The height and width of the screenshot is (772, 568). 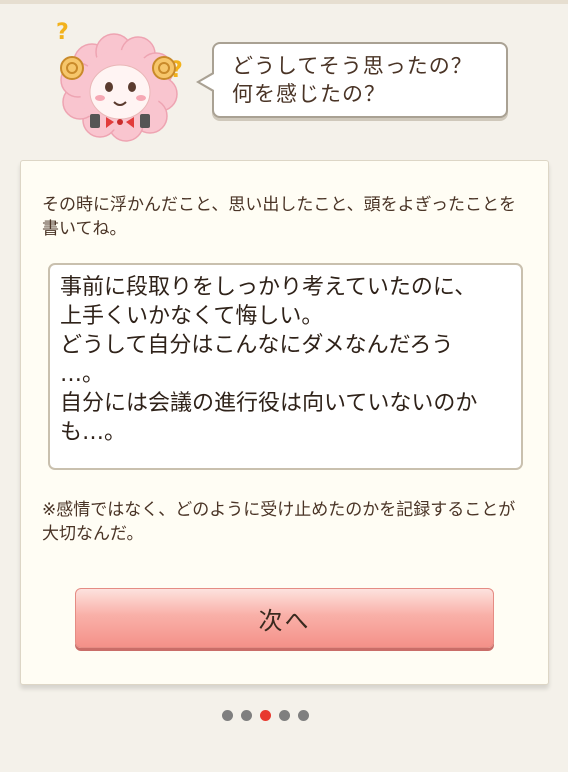 I want to click on speech-bubble: どうしてそう思ったの？ 何を感じたの？, so click(x=360, y=80).